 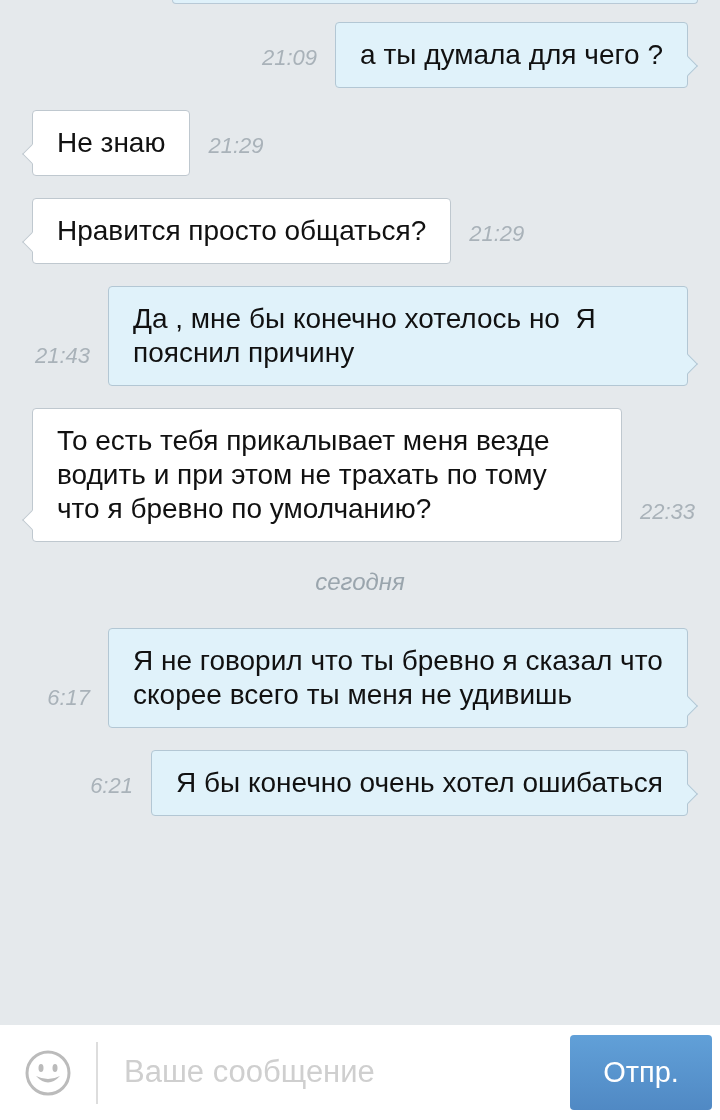 I want to click on message-time: 6:21, so click(x=111, y=786).